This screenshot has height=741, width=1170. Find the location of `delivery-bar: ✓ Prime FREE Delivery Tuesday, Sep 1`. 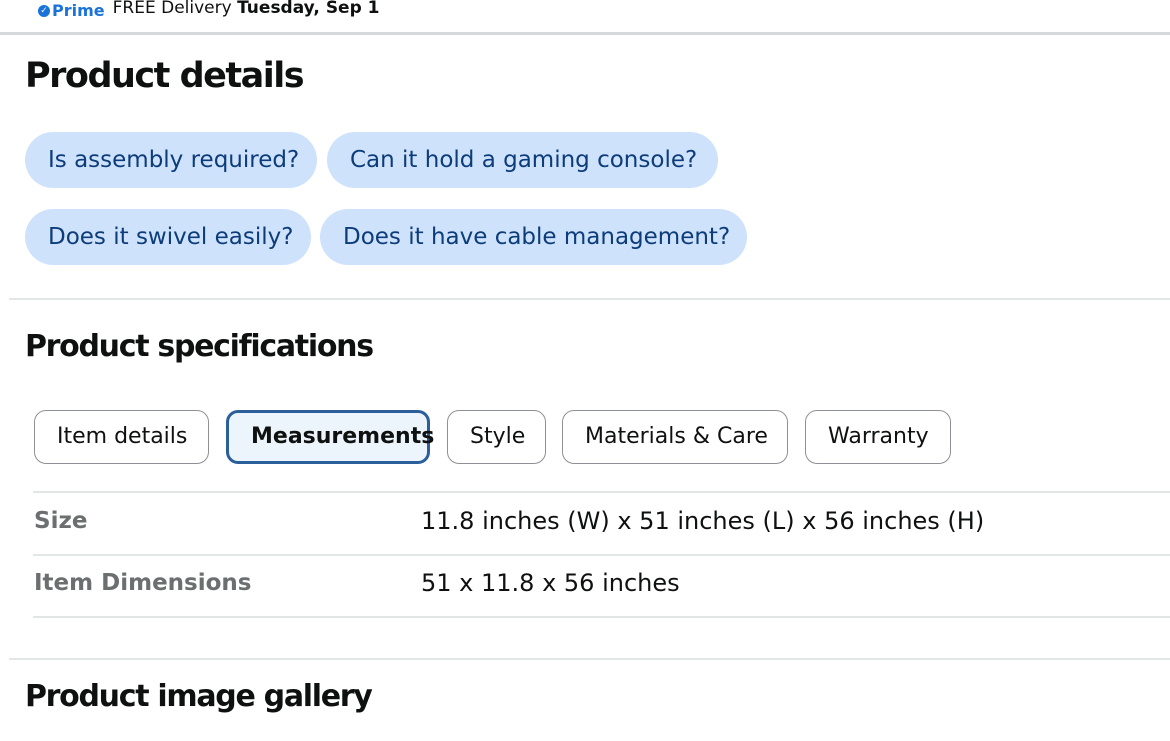

delivery-bar: ✓ Prime FREE Delivery Tuesday, Sep 1 is located at coordinates (585, 17).